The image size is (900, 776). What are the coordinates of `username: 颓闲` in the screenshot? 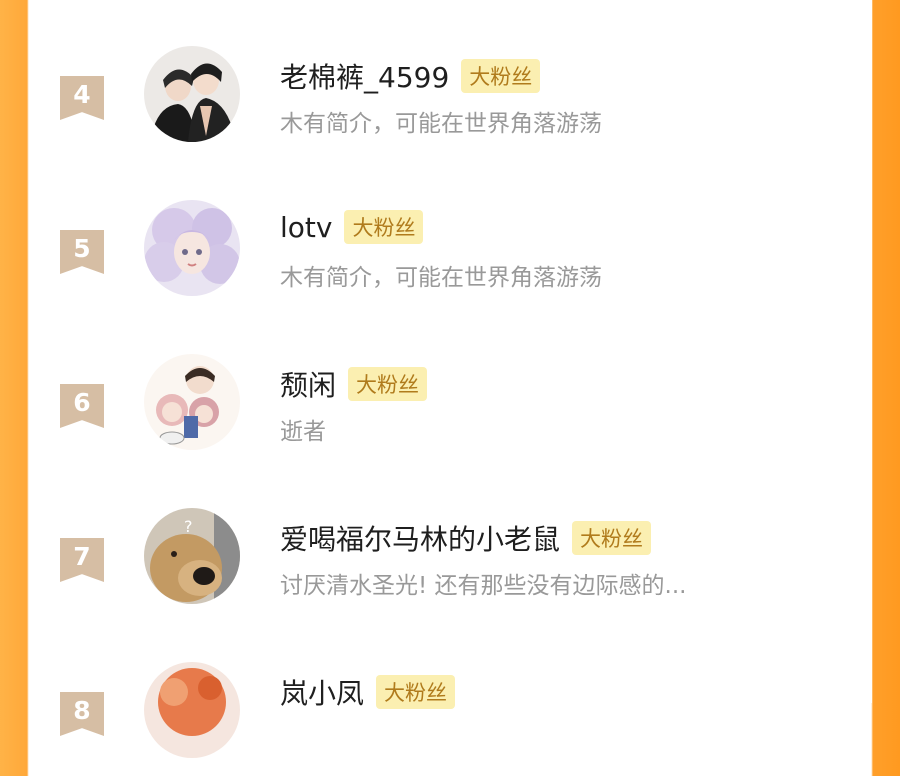 It's located at (308, 384).